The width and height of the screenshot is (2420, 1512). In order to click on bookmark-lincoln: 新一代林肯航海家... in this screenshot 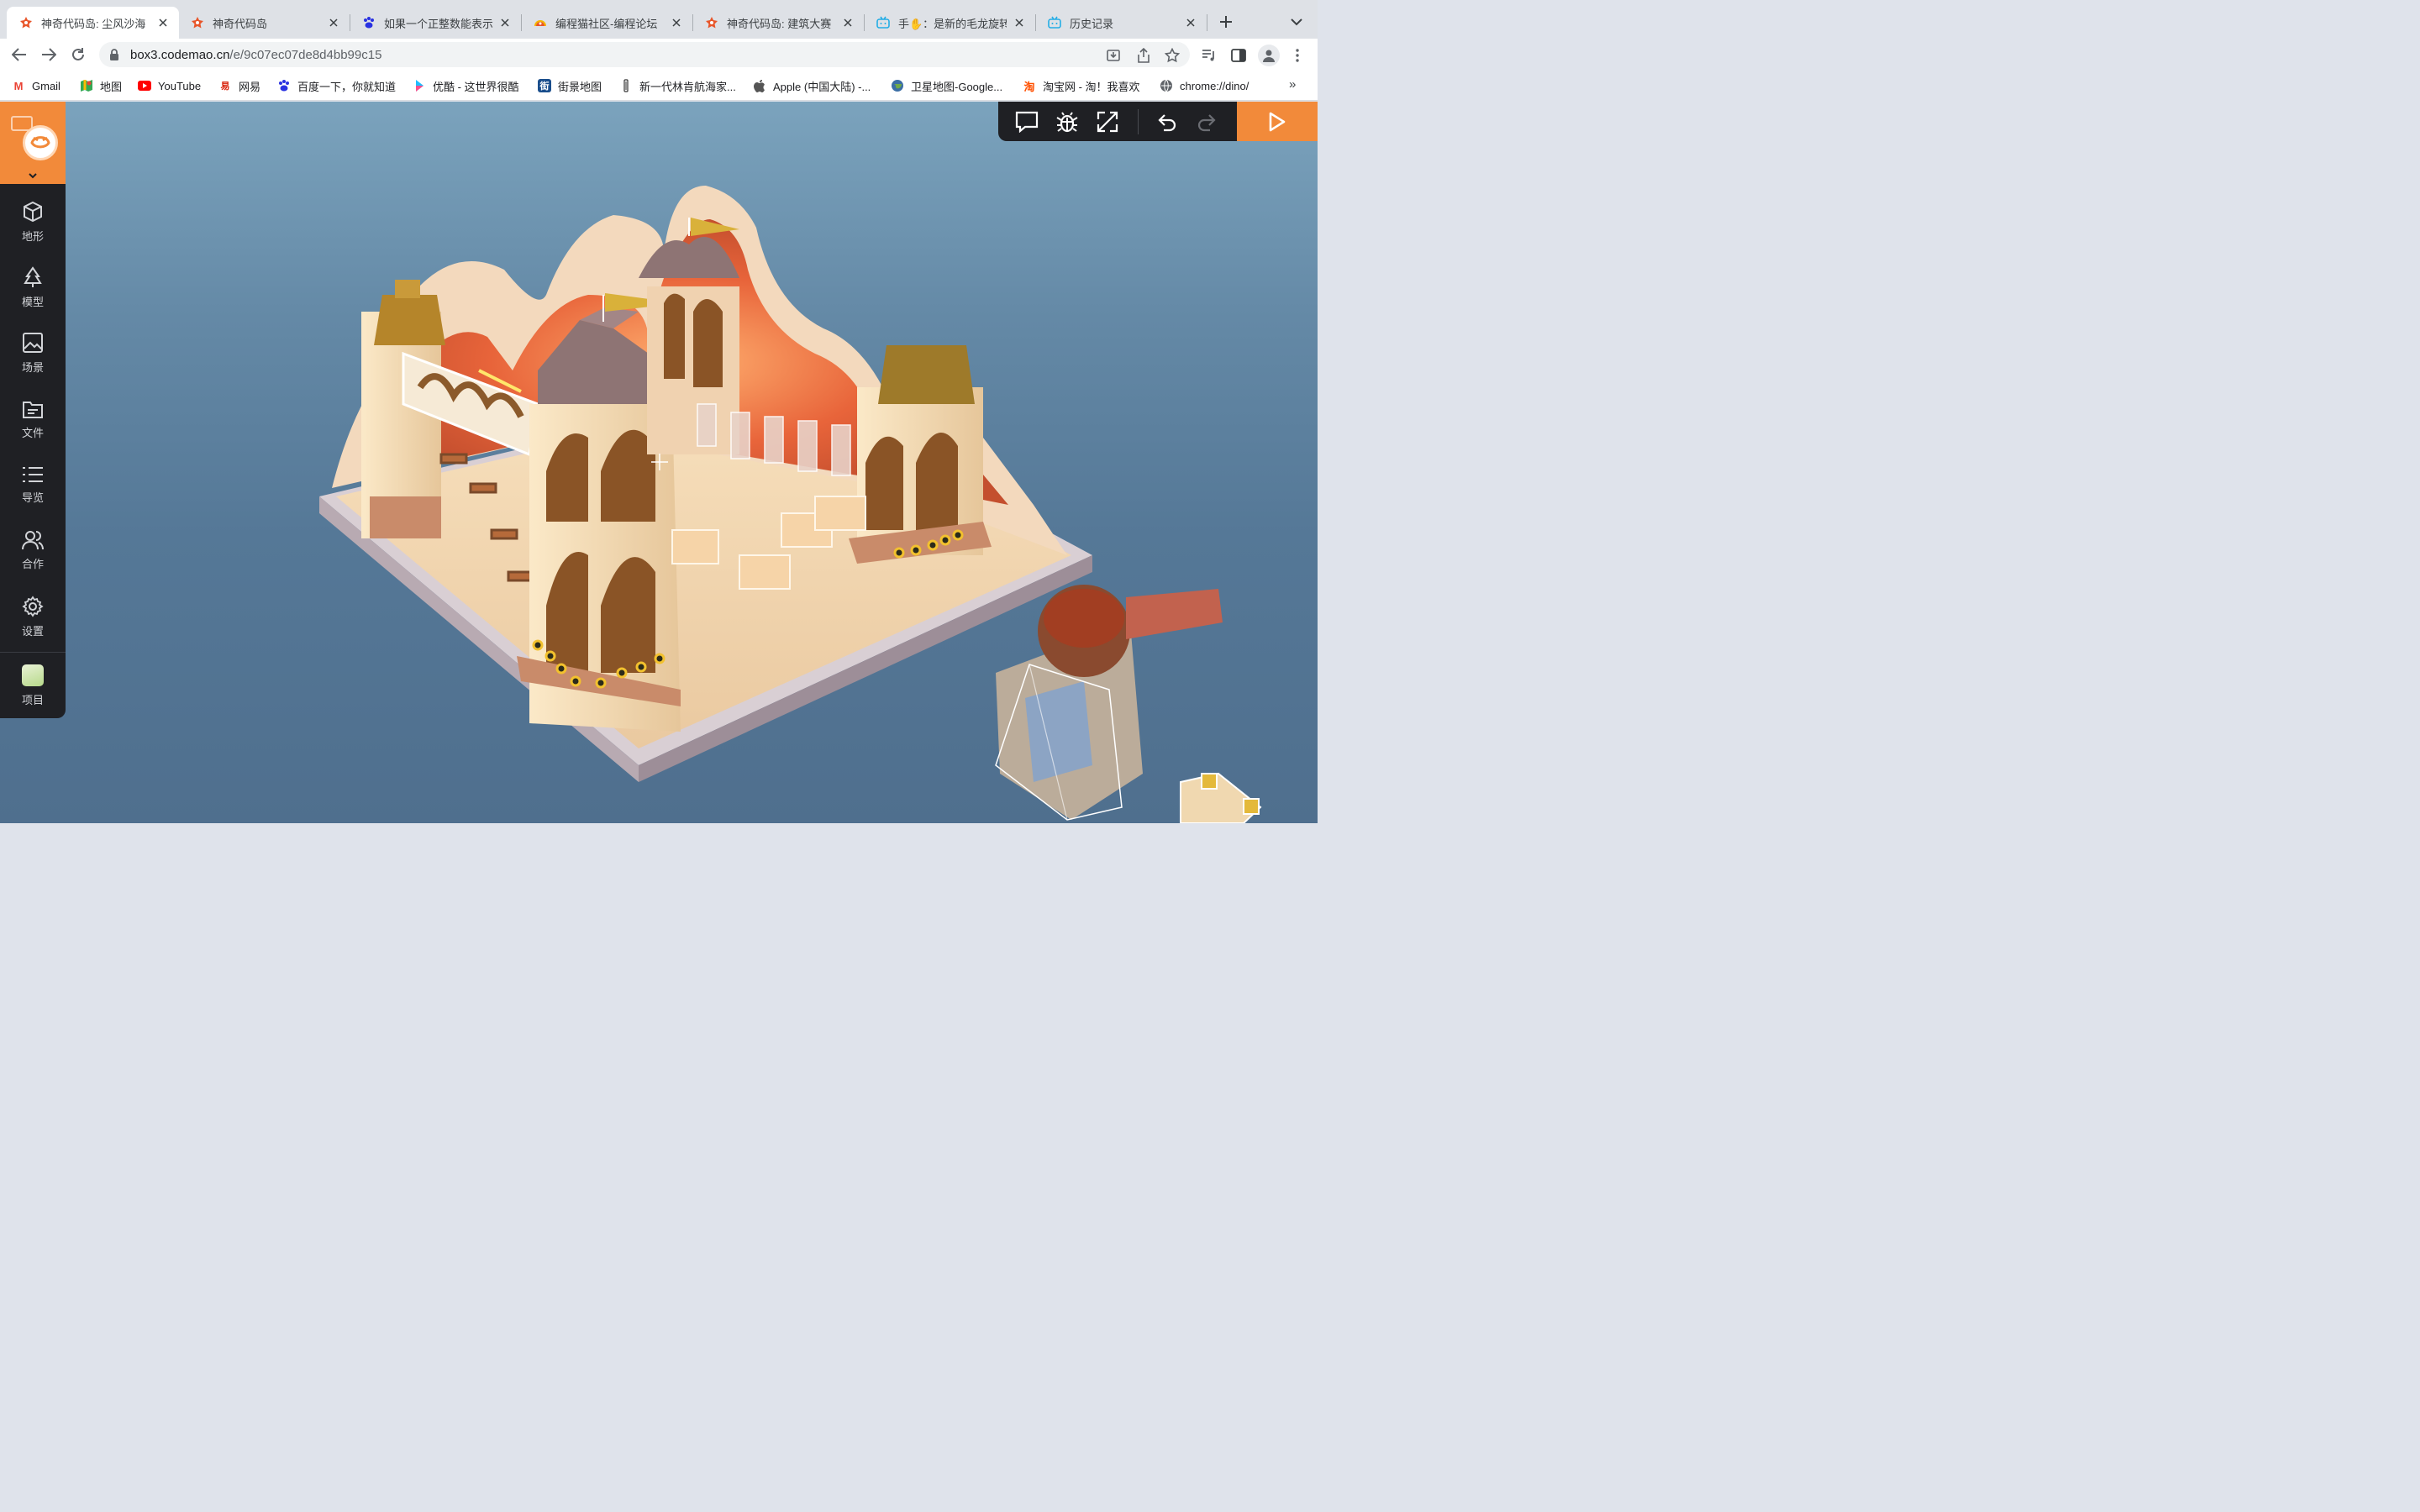, I will do `click(677, 85)`.